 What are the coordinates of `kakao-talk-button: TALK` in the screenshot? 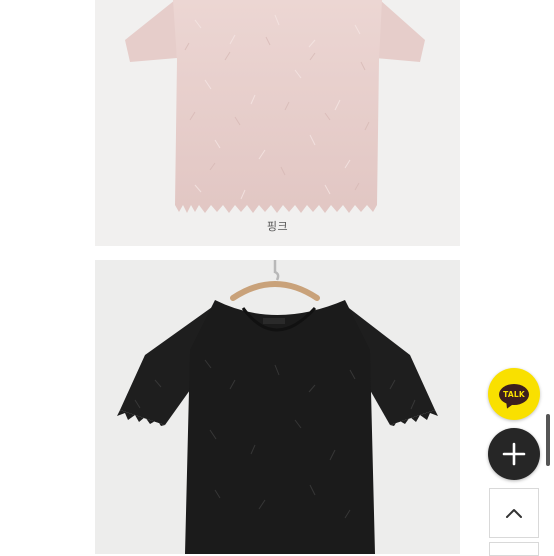 It's located at (514, 394).